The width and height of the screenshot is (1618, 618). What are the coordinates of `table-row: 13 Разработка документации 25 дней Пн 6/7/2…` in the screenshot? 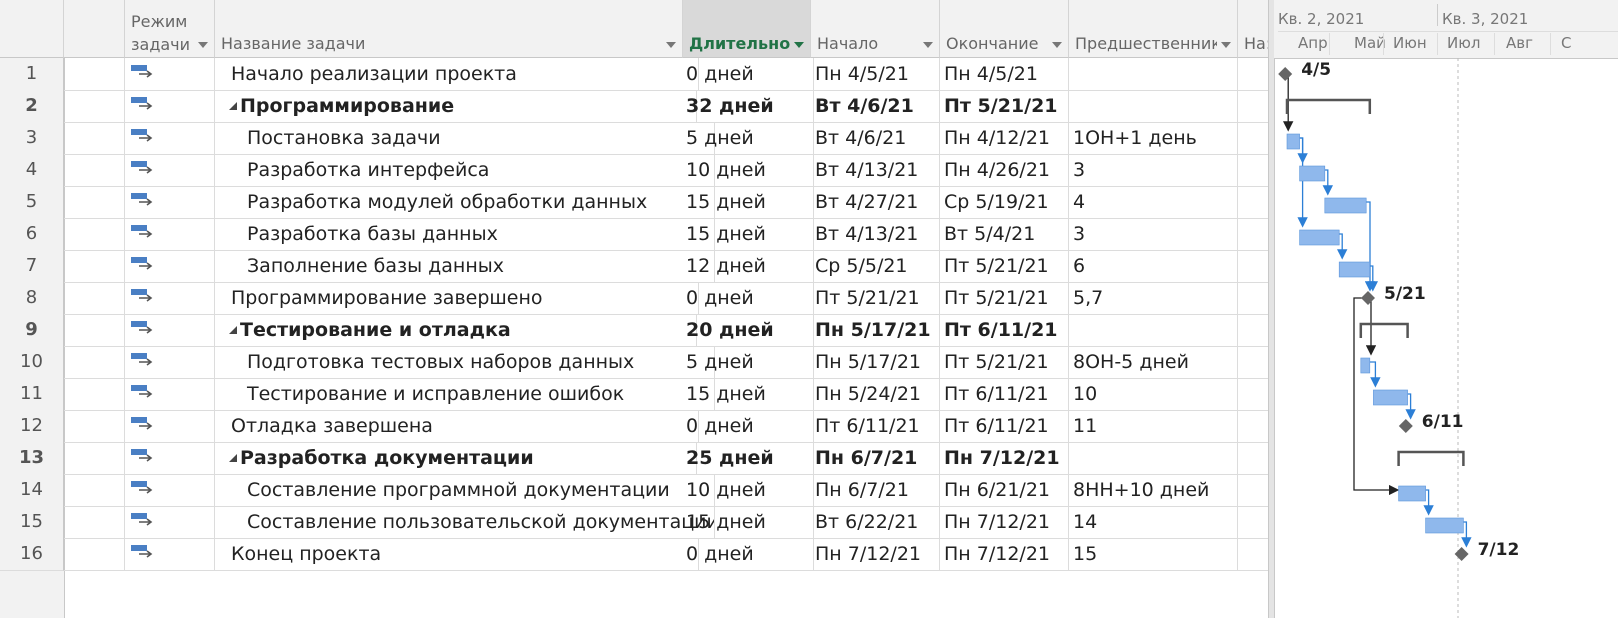 It's located at (655, 458).